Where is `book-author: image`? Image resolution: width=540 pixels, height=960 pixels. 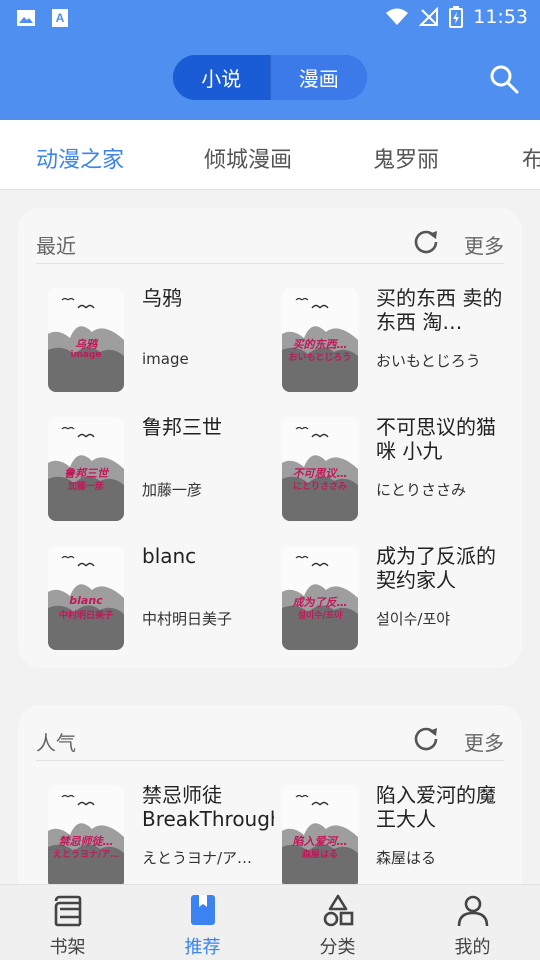
book-author: image is located at coordinates (165, 359).